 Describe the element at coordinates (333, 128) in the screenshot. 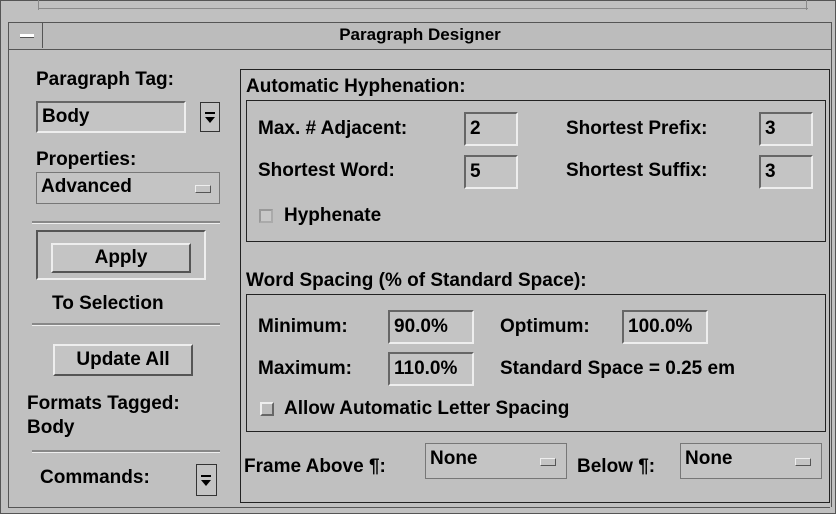

I see `max-adjacent-label: Max. # Adjacent:` at that location.